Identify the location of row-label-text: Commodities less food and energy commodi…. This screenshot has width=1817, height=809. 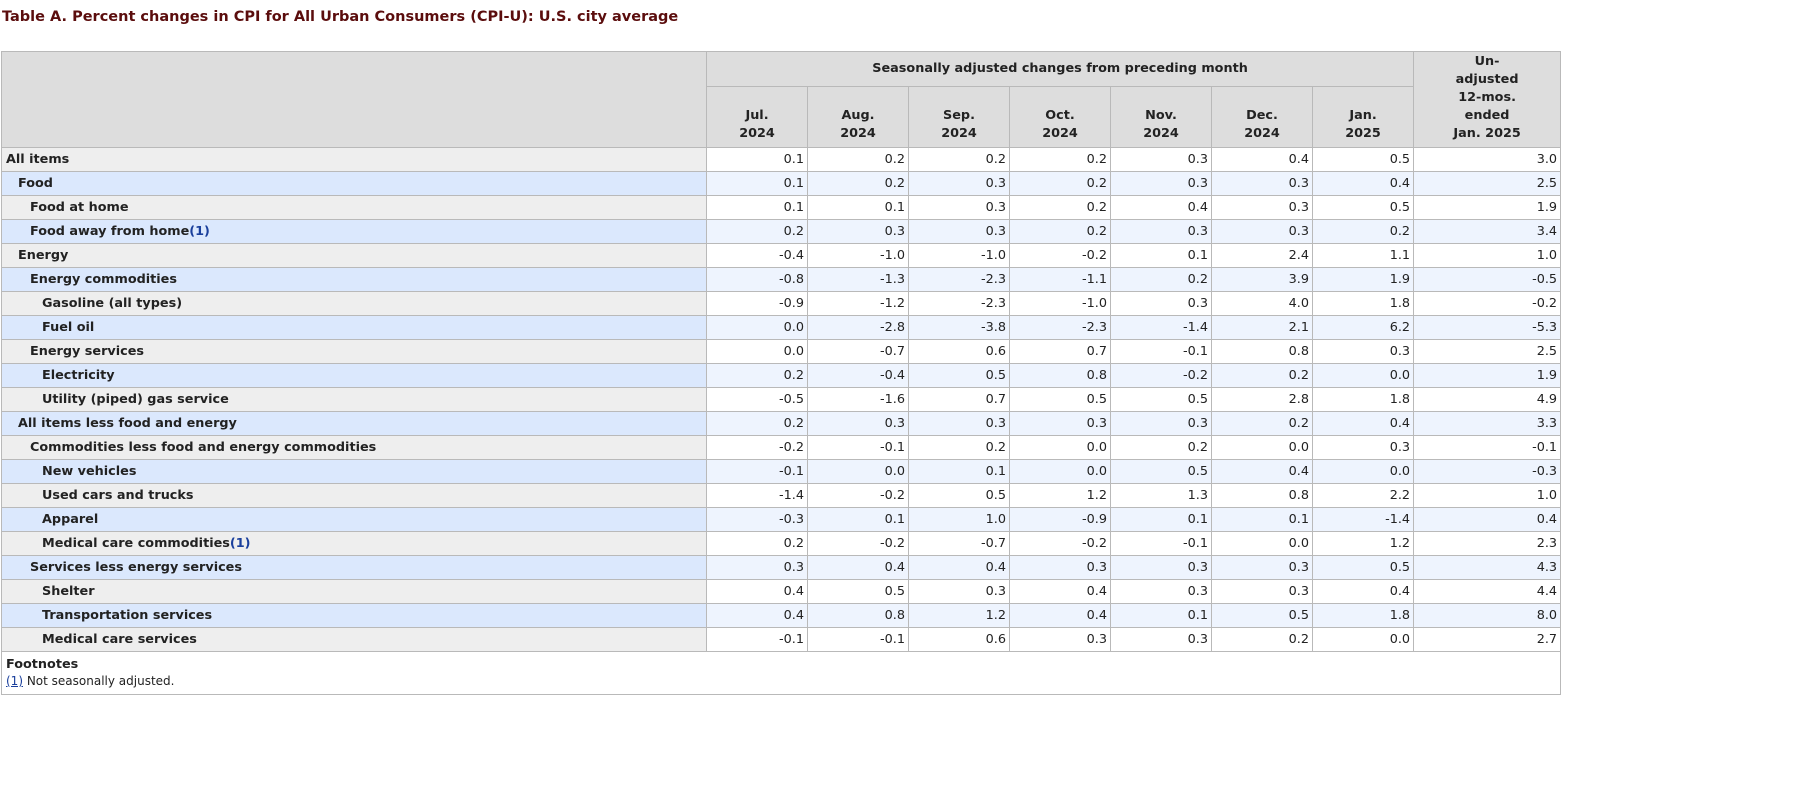
(203, 447).